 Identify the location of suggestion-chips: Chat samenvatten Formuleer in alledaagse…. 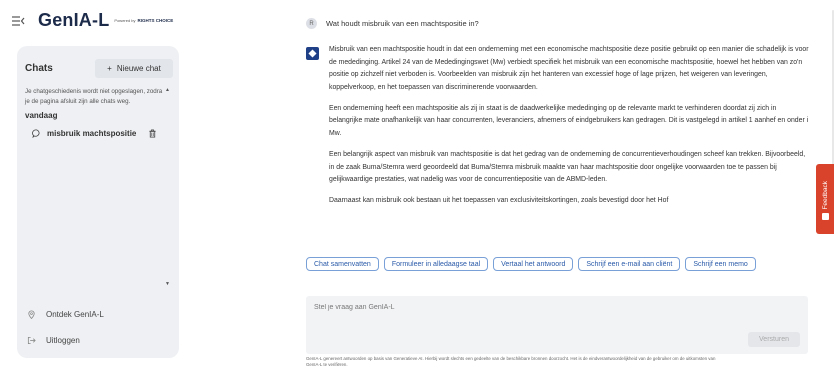
(546, 264).